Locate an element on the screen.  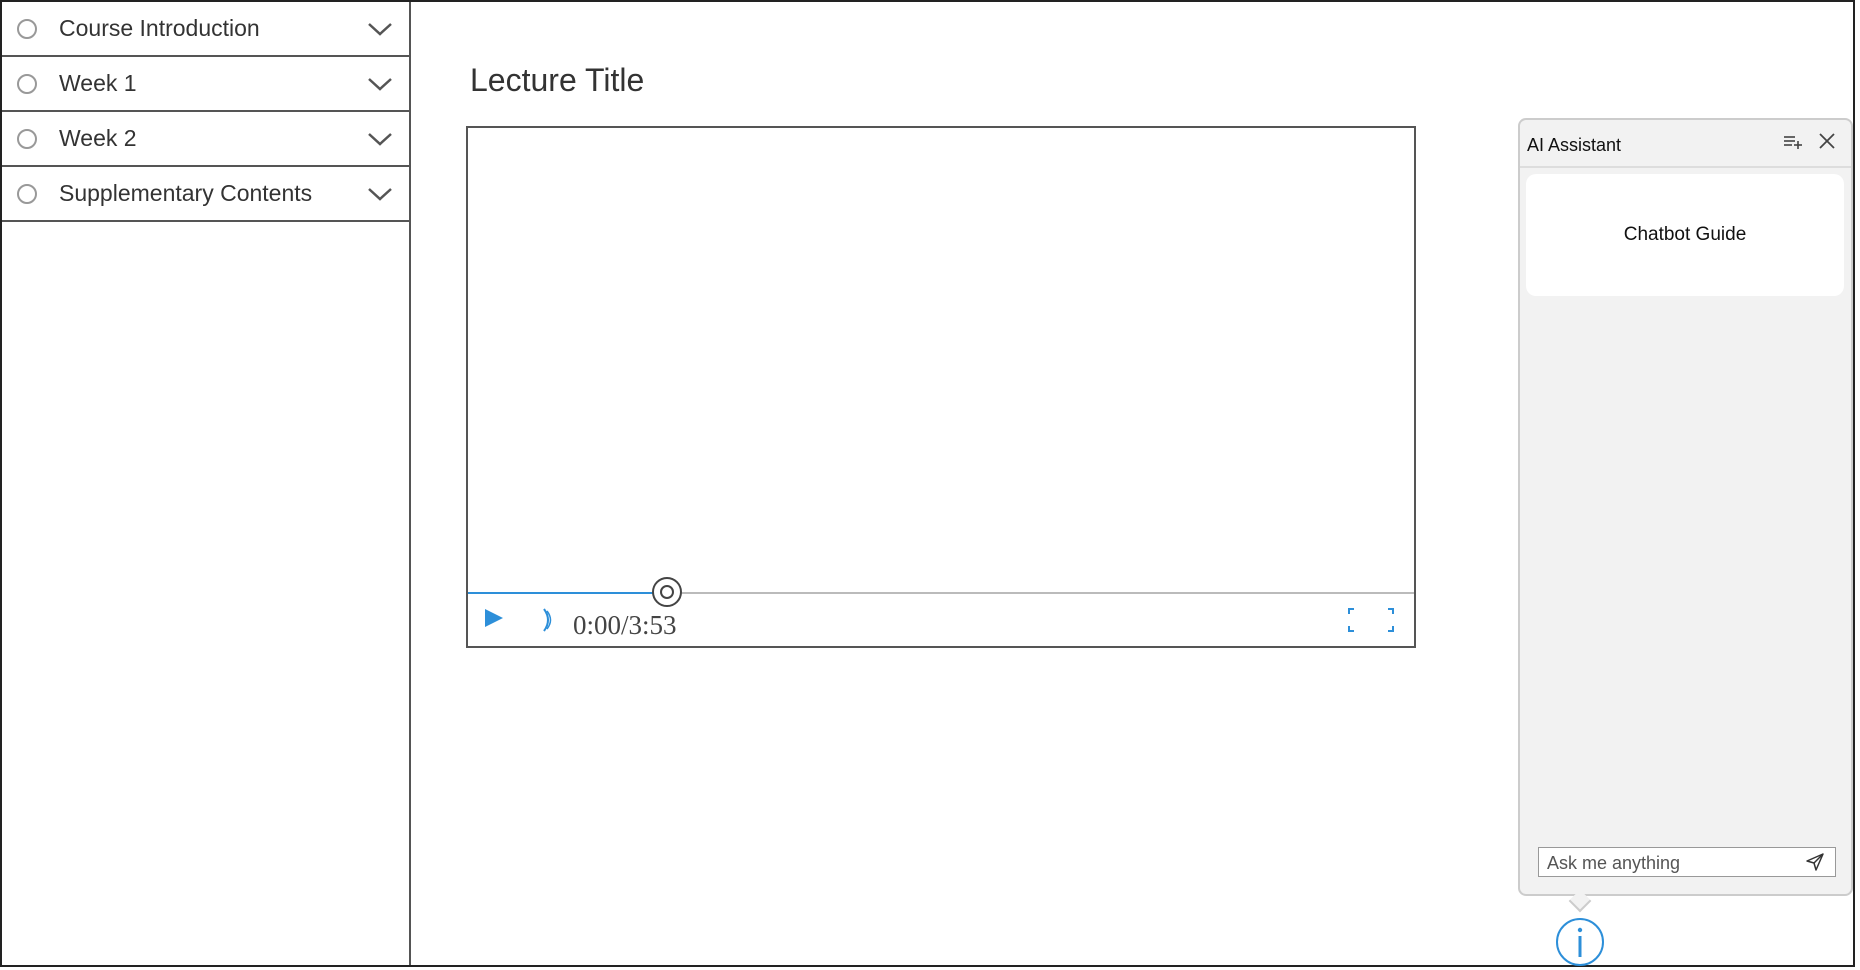
sidebar-item-label: Week 2 is located at coordinates (98, 138).